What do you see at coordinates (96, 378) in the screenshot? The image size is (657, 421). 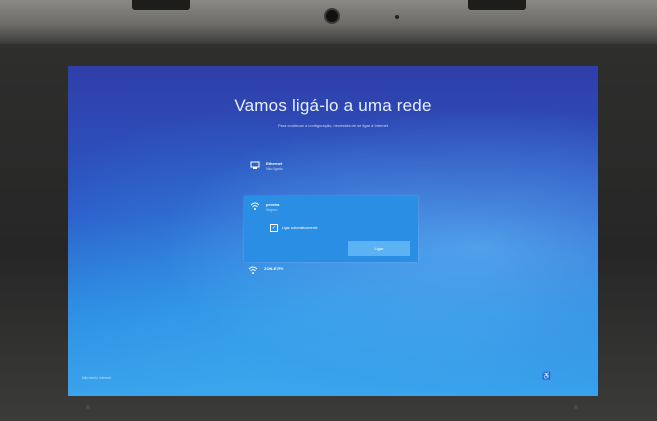 I see `no-internet-link: Não tenho Internet` at bounding box center [96, 378].